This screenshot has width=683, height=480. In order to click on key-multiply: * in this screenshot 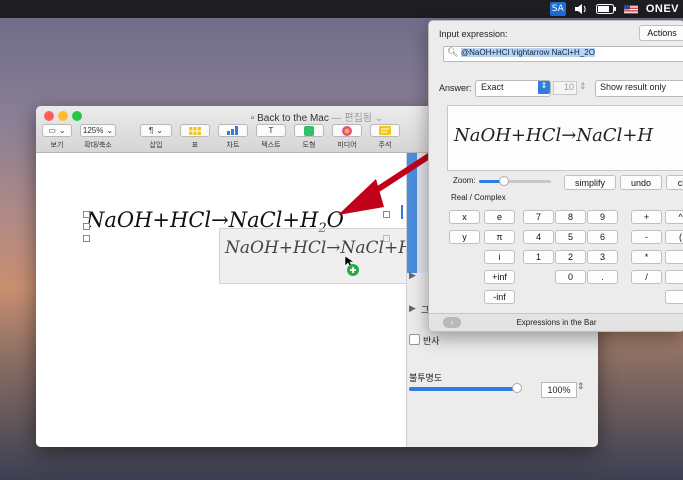, I will do `click(646, 257)`.